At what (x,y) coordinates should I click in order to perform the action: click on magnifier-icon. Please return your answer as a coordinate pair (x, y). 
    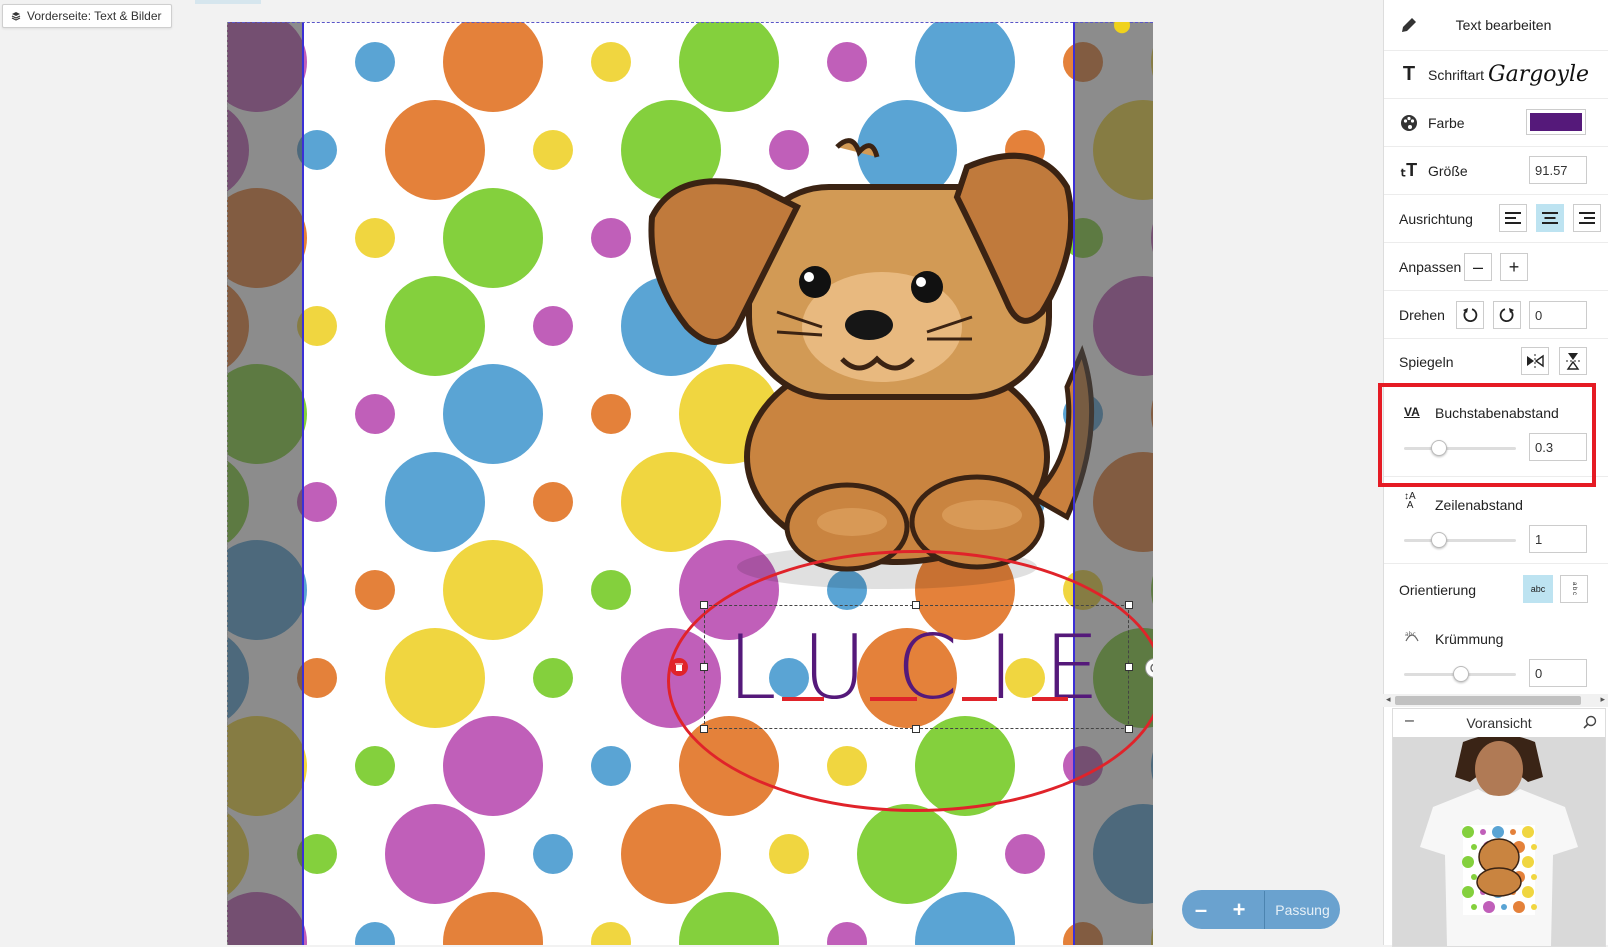
    Looking at the image, I should click on (1590, 723).